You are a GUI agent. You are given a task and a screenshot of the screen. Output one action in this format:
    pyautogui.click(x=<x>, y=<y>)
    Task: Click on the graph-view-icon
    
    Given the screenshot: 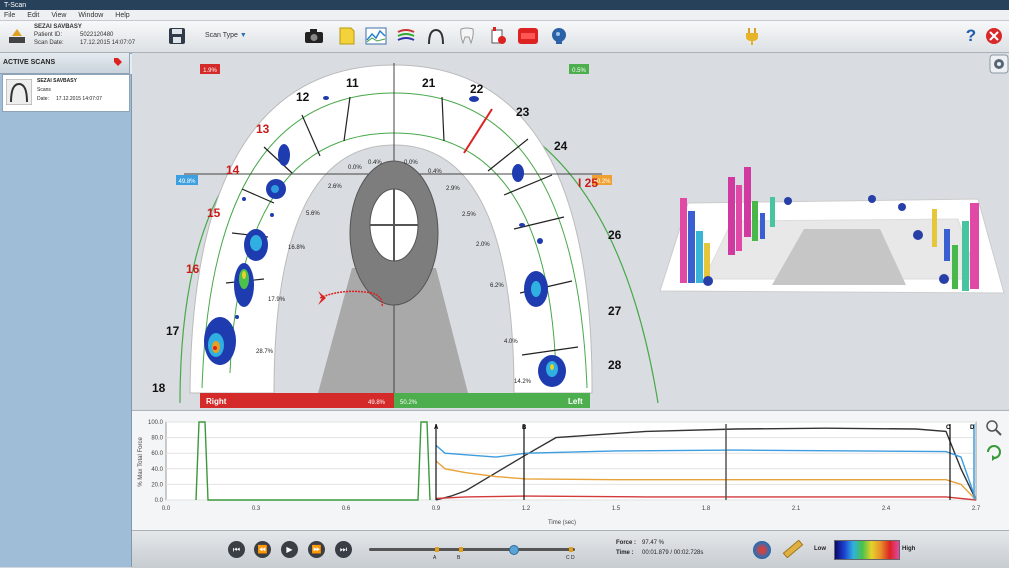 What is the action you would take?
    pyautogui.click(x=376, y=36)
    